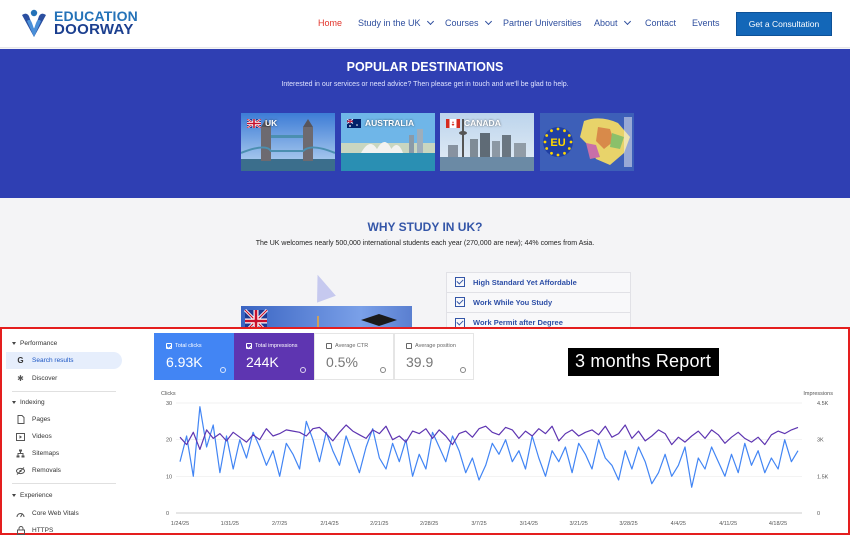 This screenshot has width=850, height=535. I want to click on section-title: WHY STUDY IN UK?, so click(425, 227).